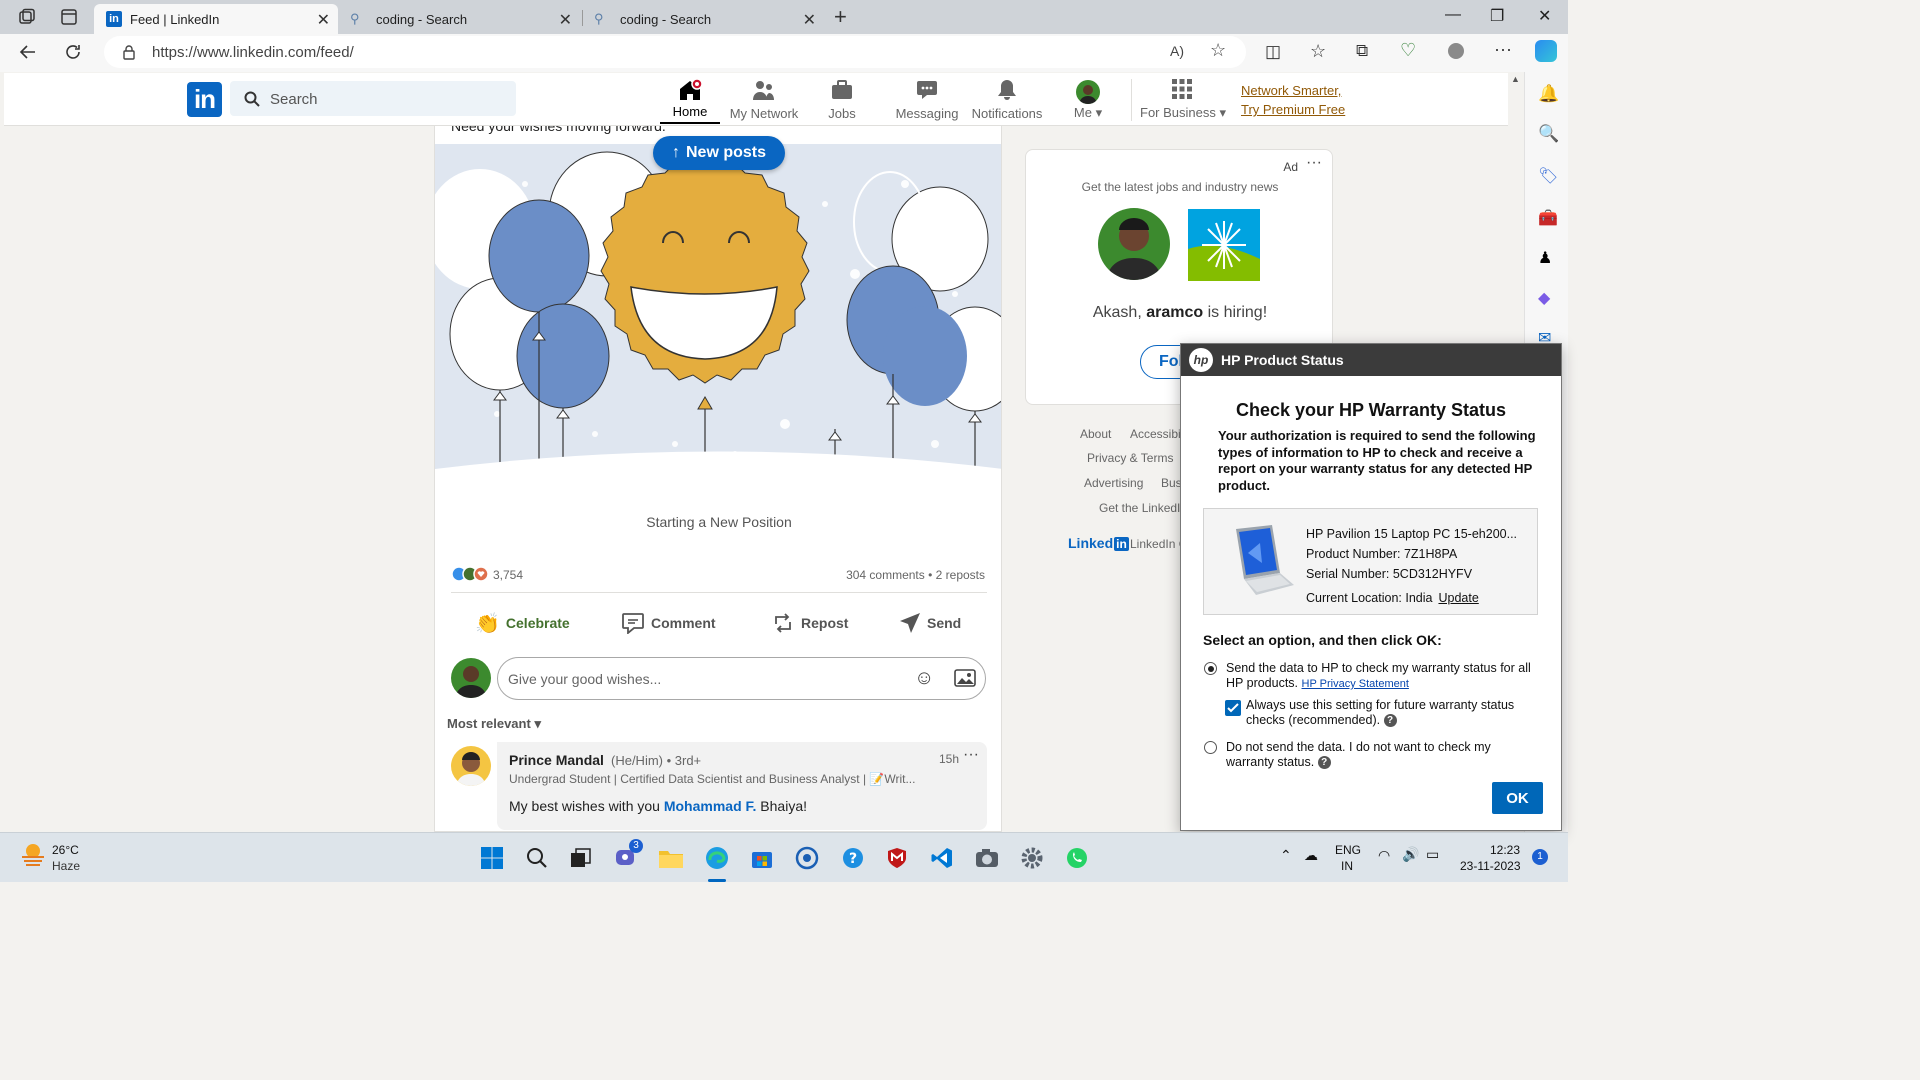 This screenshot has width=1920, height=1080. What do you see at coordinates (690, 100) in the screenshot?
I see `nav-home: Home` at bounding box center [690, 100].